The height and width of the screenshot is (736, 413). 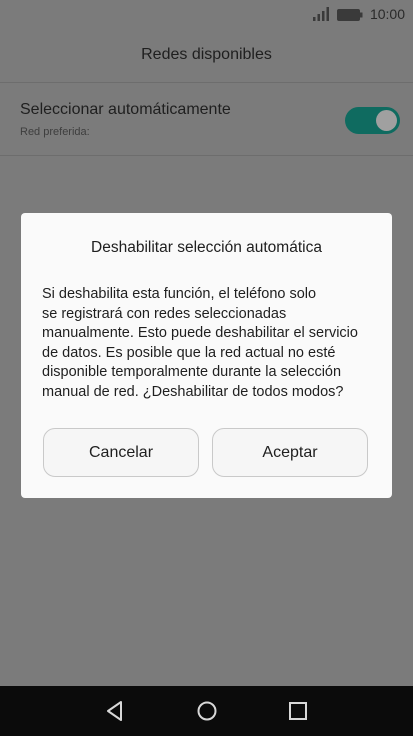 What do you see at coordinates (290, 452) in the screenshot?
I see `accept-button: Aceptar` at bounding box center [290, 452].